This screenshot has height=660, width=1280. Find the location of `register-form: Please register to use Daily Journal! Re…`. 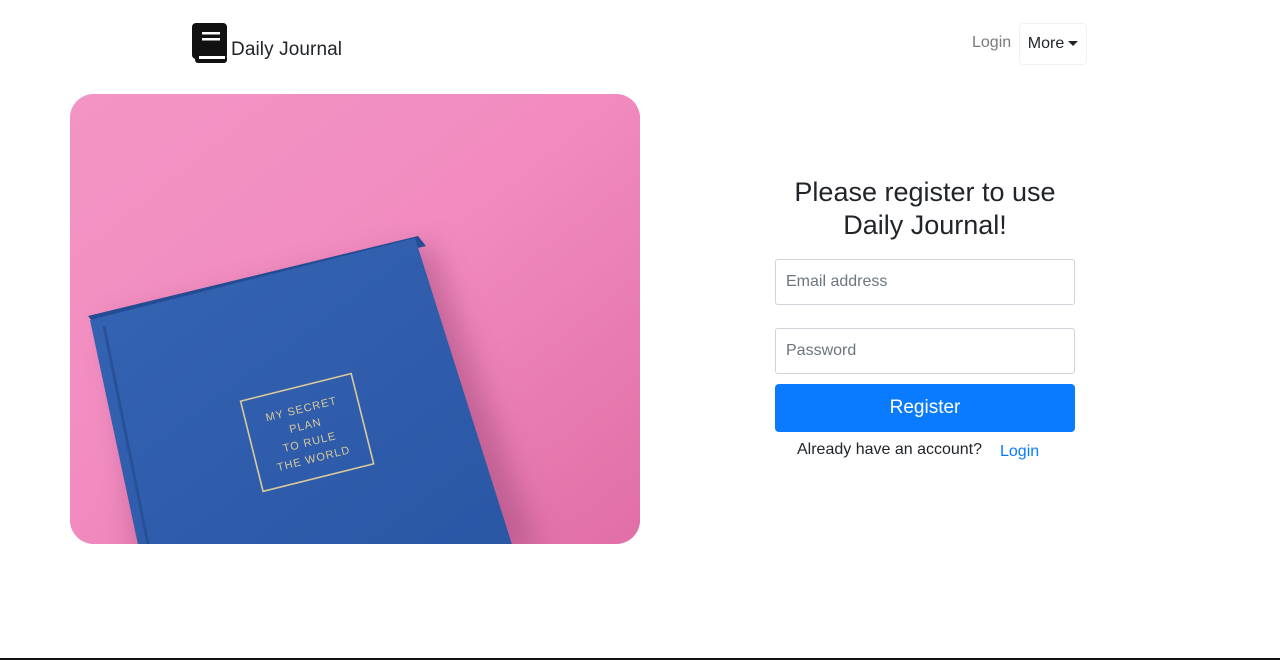

register-form: Please register to use Daily Journal! Re… is located at coordinates (925, 318).